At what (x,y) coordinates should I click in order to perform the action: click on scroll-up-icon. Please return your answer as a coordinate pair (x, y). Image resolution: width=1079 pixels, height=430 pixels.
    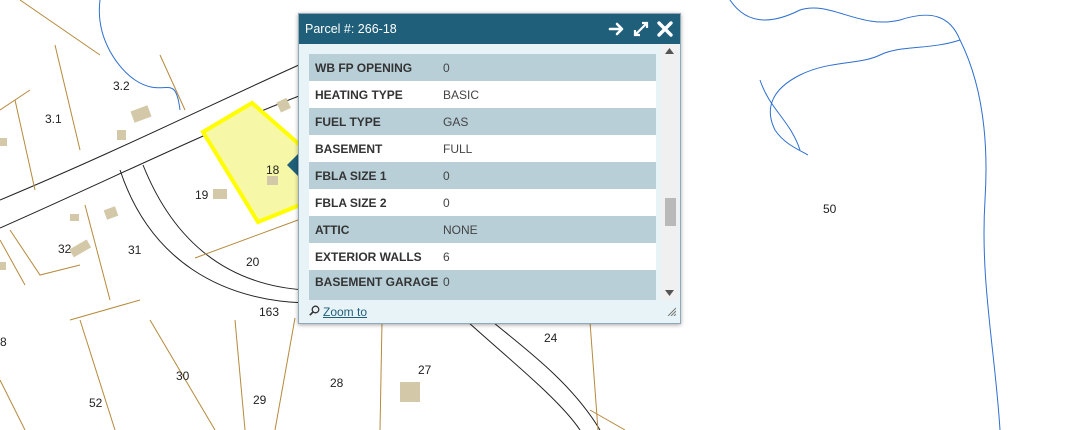
    Looking at the image, I should click on (669, 51).